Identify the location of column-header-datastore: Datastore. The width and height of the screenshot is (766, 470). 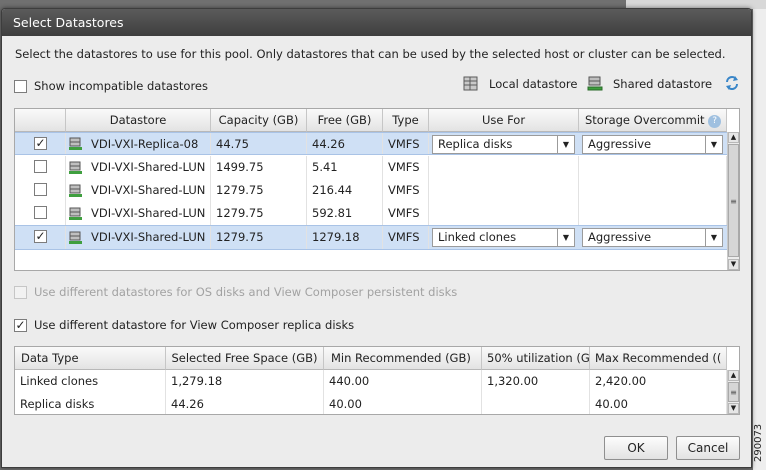
(138, 120).